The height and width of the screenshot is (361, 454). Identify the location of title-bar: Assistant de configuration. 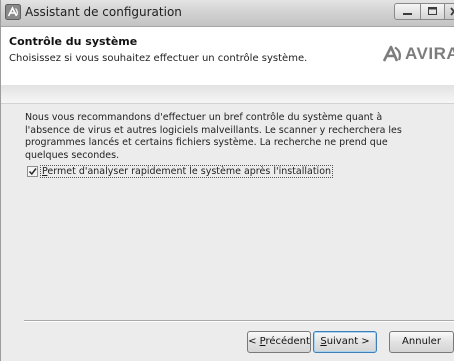
(227, 13).